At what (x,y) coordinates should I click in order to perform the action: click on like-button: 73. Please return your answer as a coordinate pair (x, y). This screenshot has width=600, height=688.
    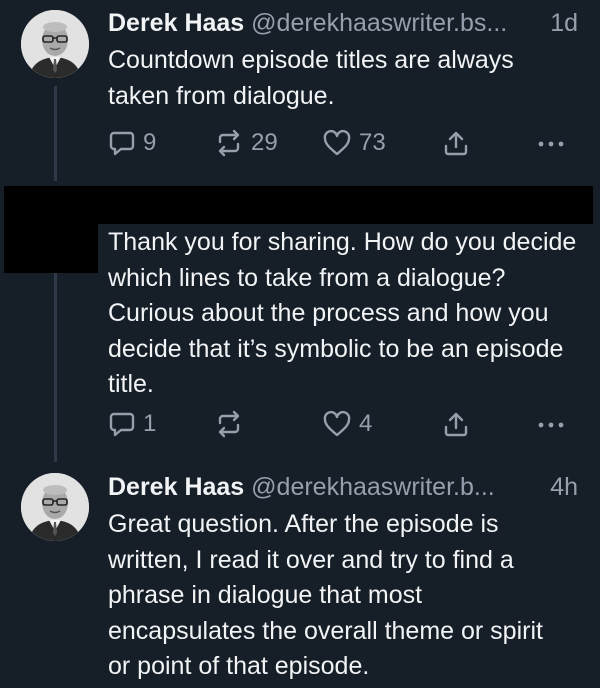
    Looking at the image, I should click on (354, 143).